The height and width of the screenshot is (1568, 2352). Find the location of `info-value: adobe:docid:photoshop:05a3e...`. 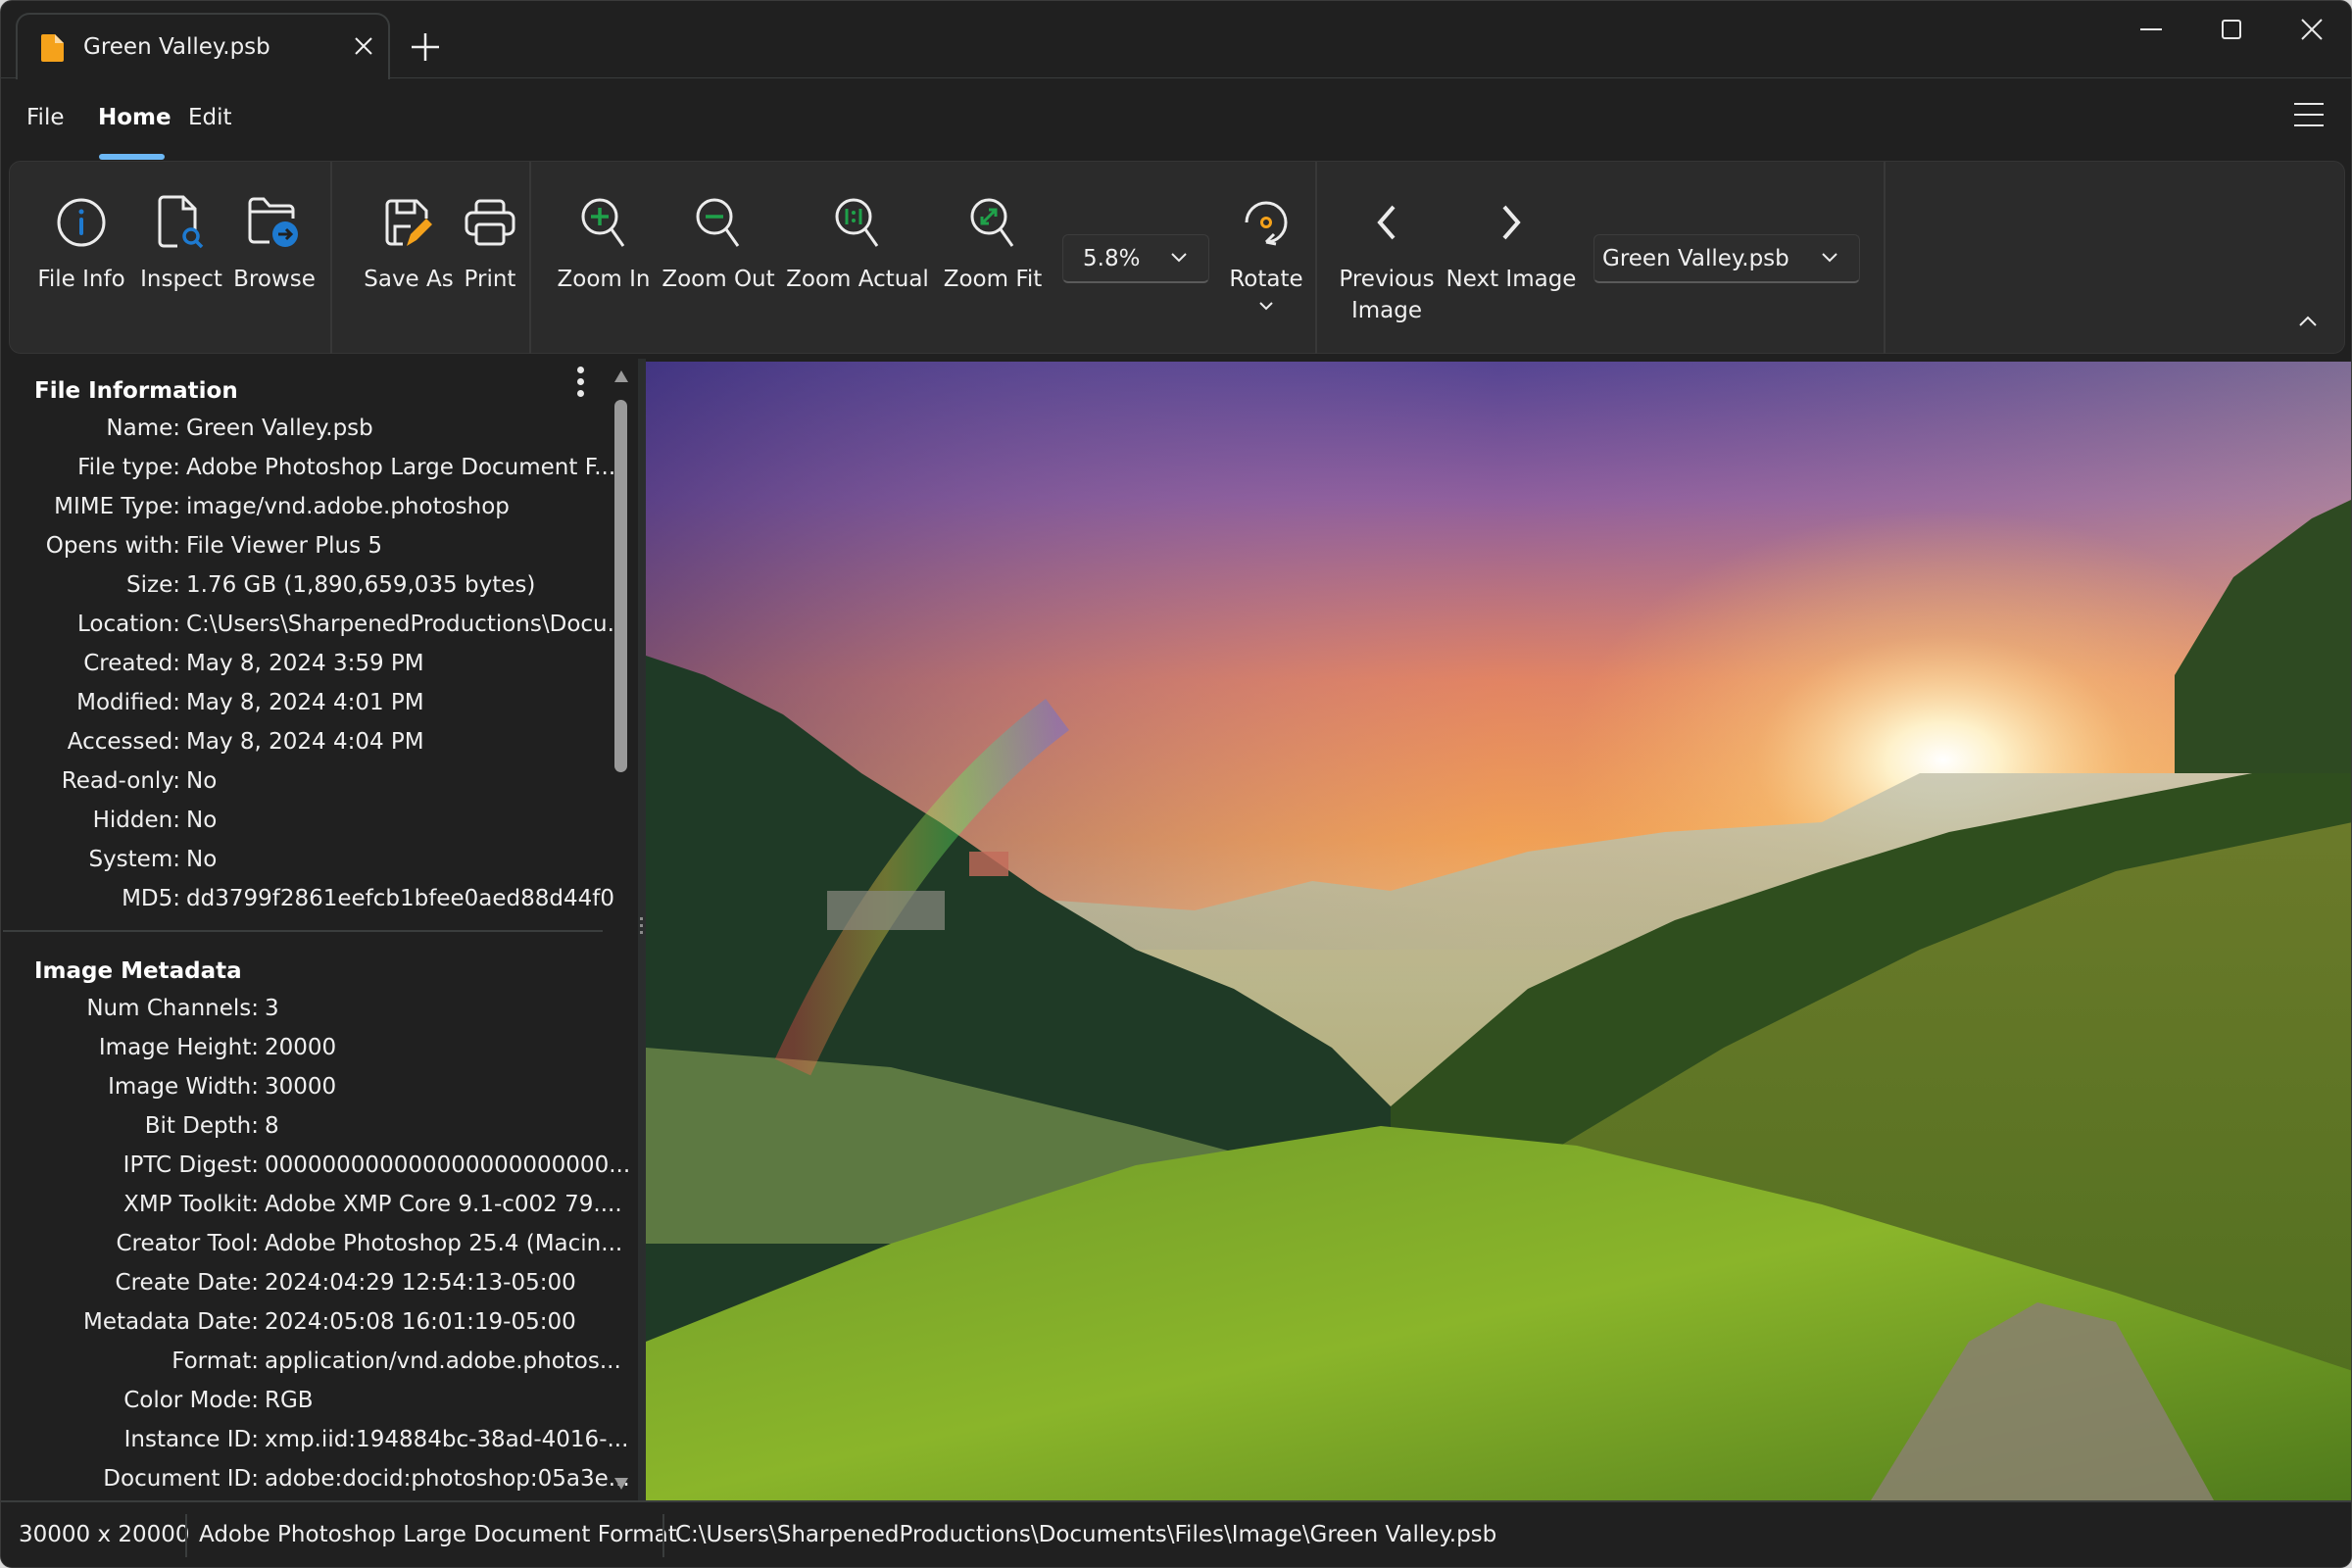

info-value: adobe:docid:photoshop:05a3e... is located at coordinates (447, 1479).